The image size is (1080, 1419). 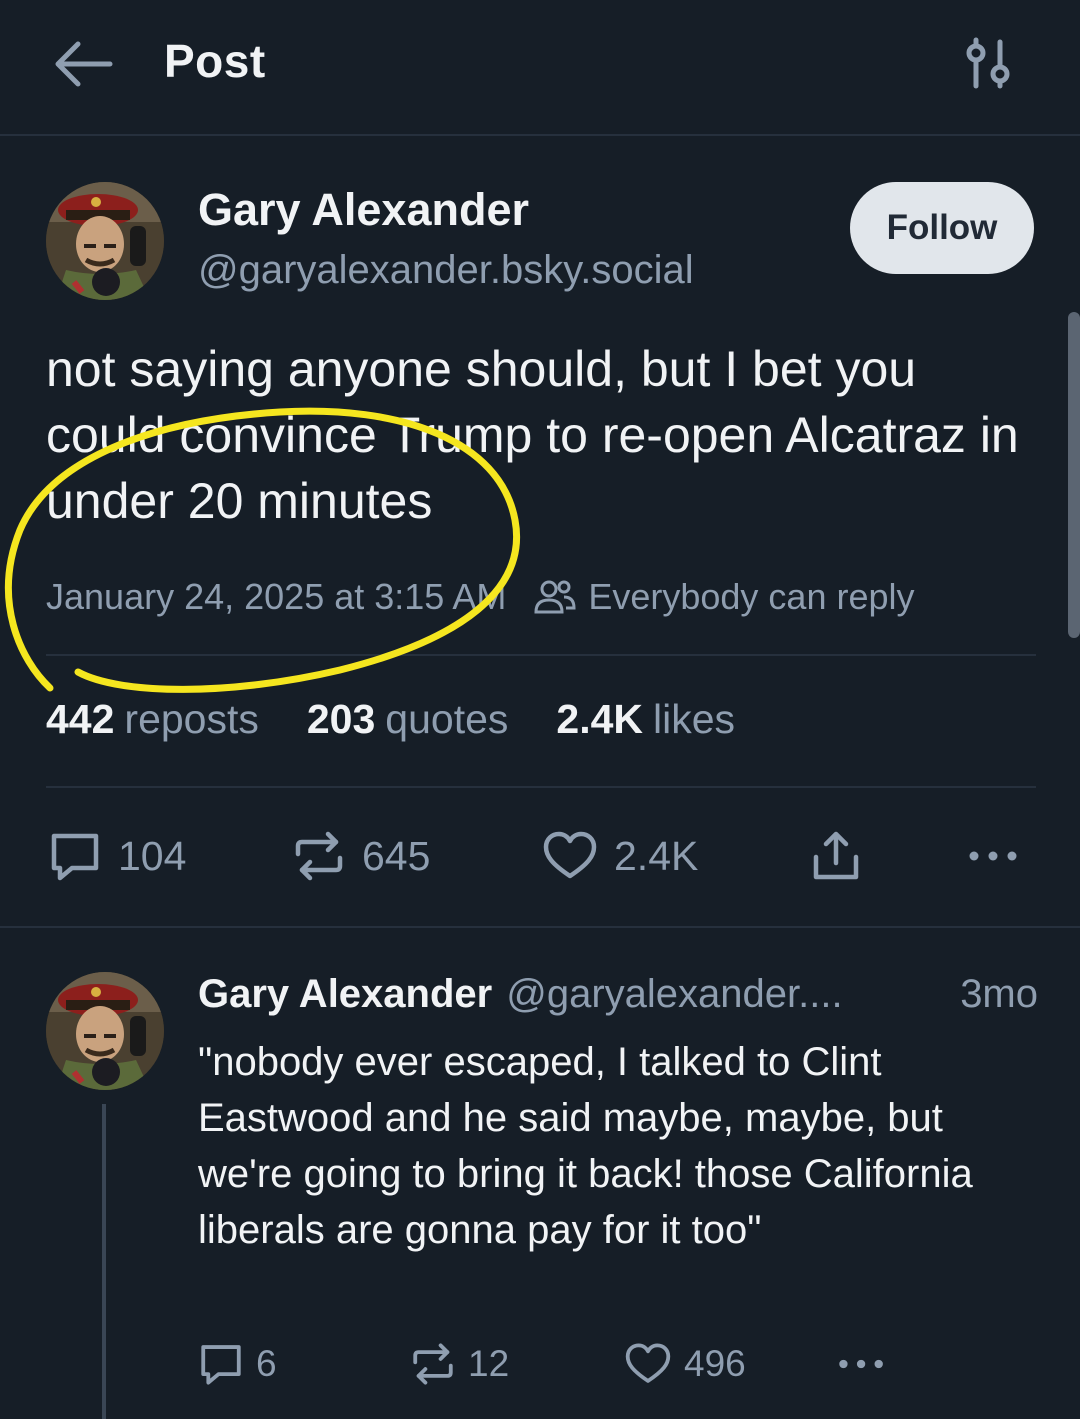 What do you see at coordinates (1074, 475) in the screenshot?
I see `scrollbar` at bounding box center [1074, 475].